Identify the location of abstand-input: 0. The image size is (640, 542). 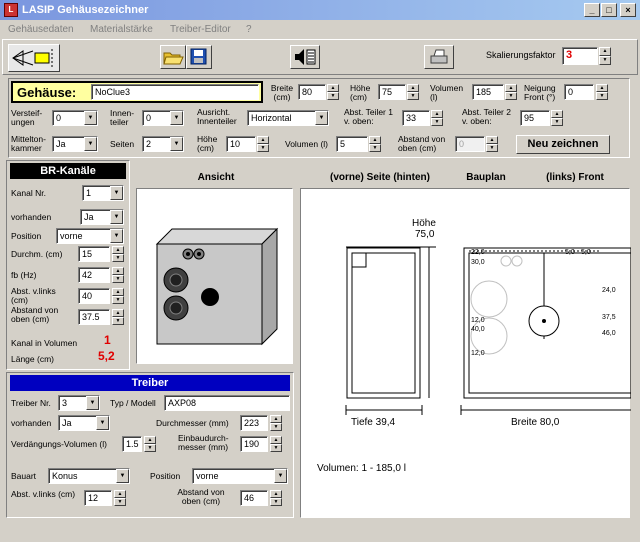
(470, 144).